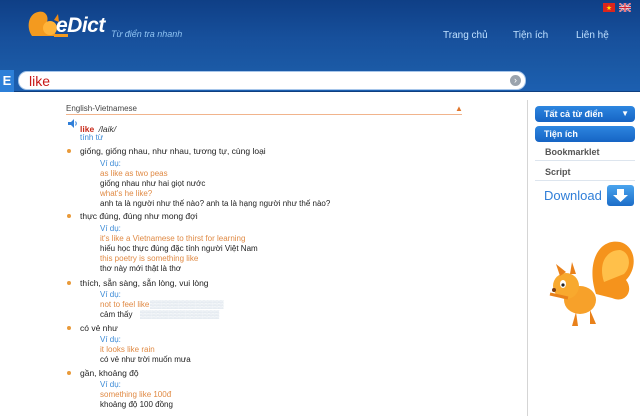  What do you see at coordinates (80, 26) in the screenshot?
I see `logo-text: eDict` at bounding box center [80, 26].